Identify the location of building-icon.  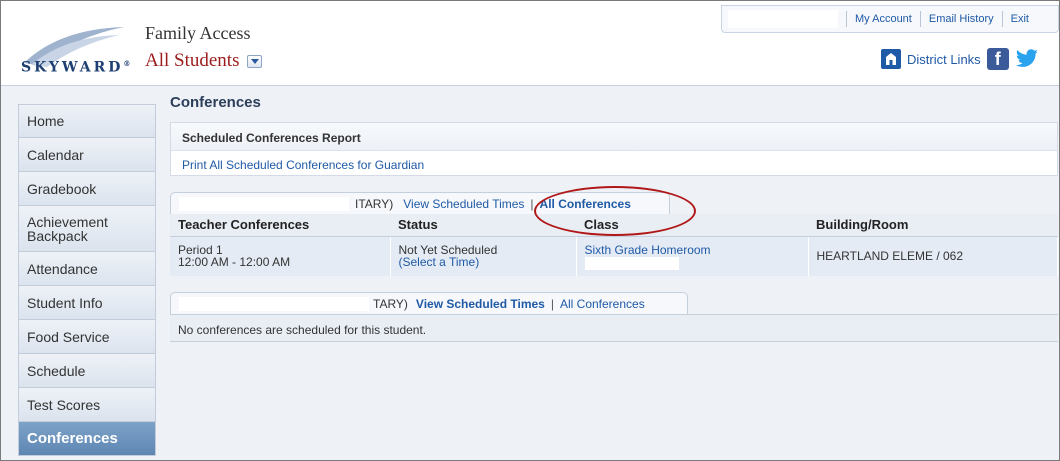
(891, 59).